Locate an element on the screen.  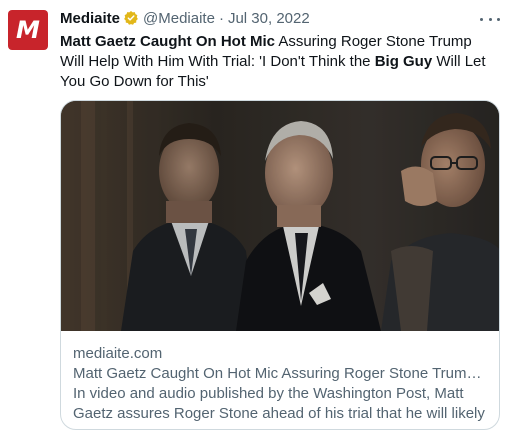
tweet-text-bold-headline: Matt Gaetz Caught On Hot Mic is located at coordinates (167, 41).